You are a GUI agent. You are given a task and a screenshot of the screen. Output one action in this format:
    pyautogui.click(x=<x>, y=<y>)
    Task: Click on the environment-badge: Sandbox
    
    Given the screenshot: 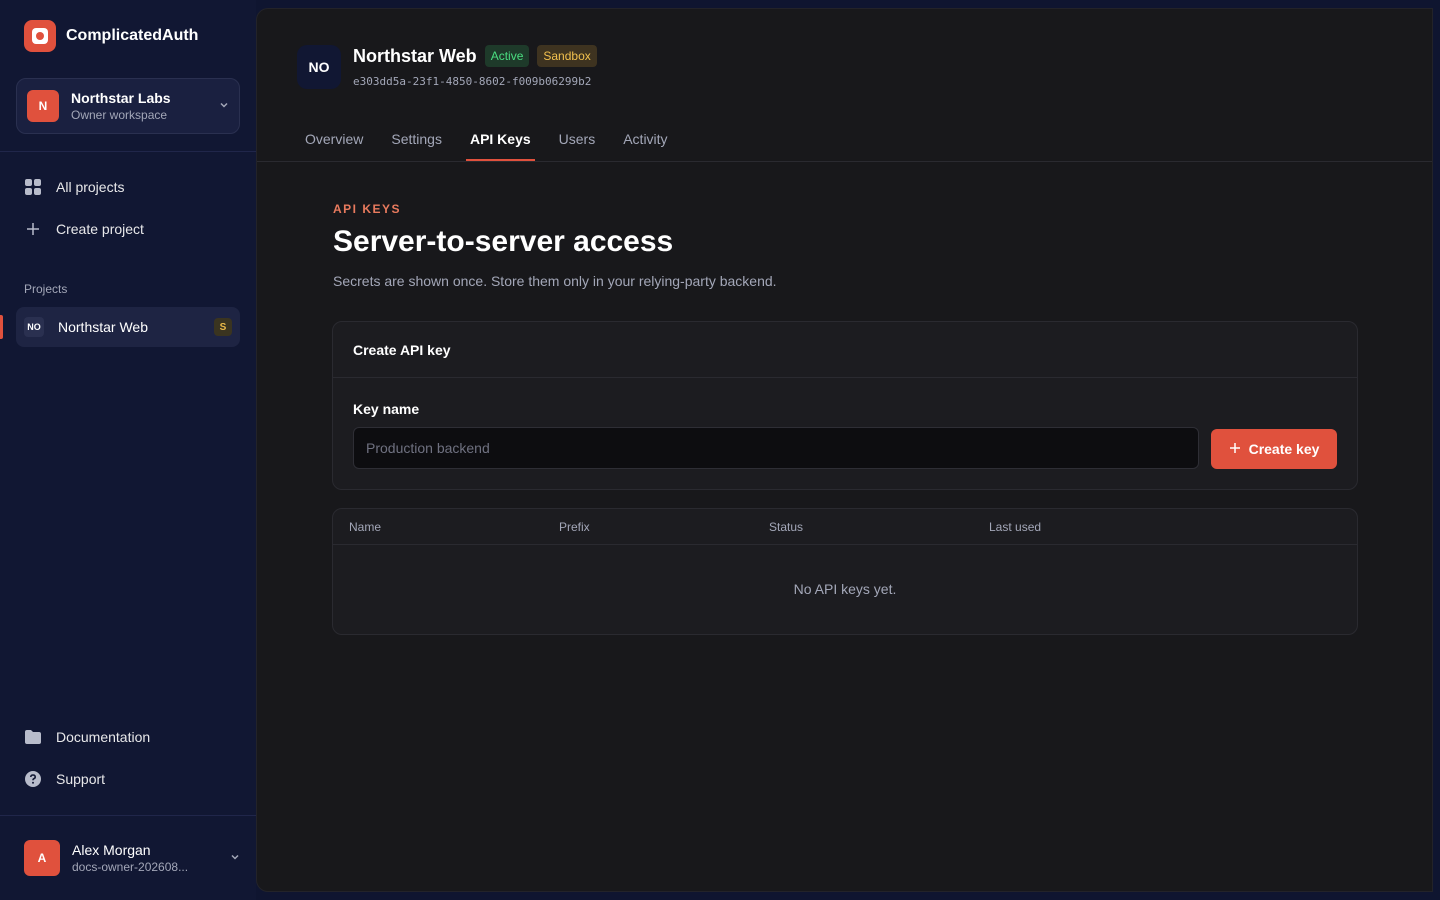 What is the action you would take?
    pyautogui.click(x=567, y=56)
    